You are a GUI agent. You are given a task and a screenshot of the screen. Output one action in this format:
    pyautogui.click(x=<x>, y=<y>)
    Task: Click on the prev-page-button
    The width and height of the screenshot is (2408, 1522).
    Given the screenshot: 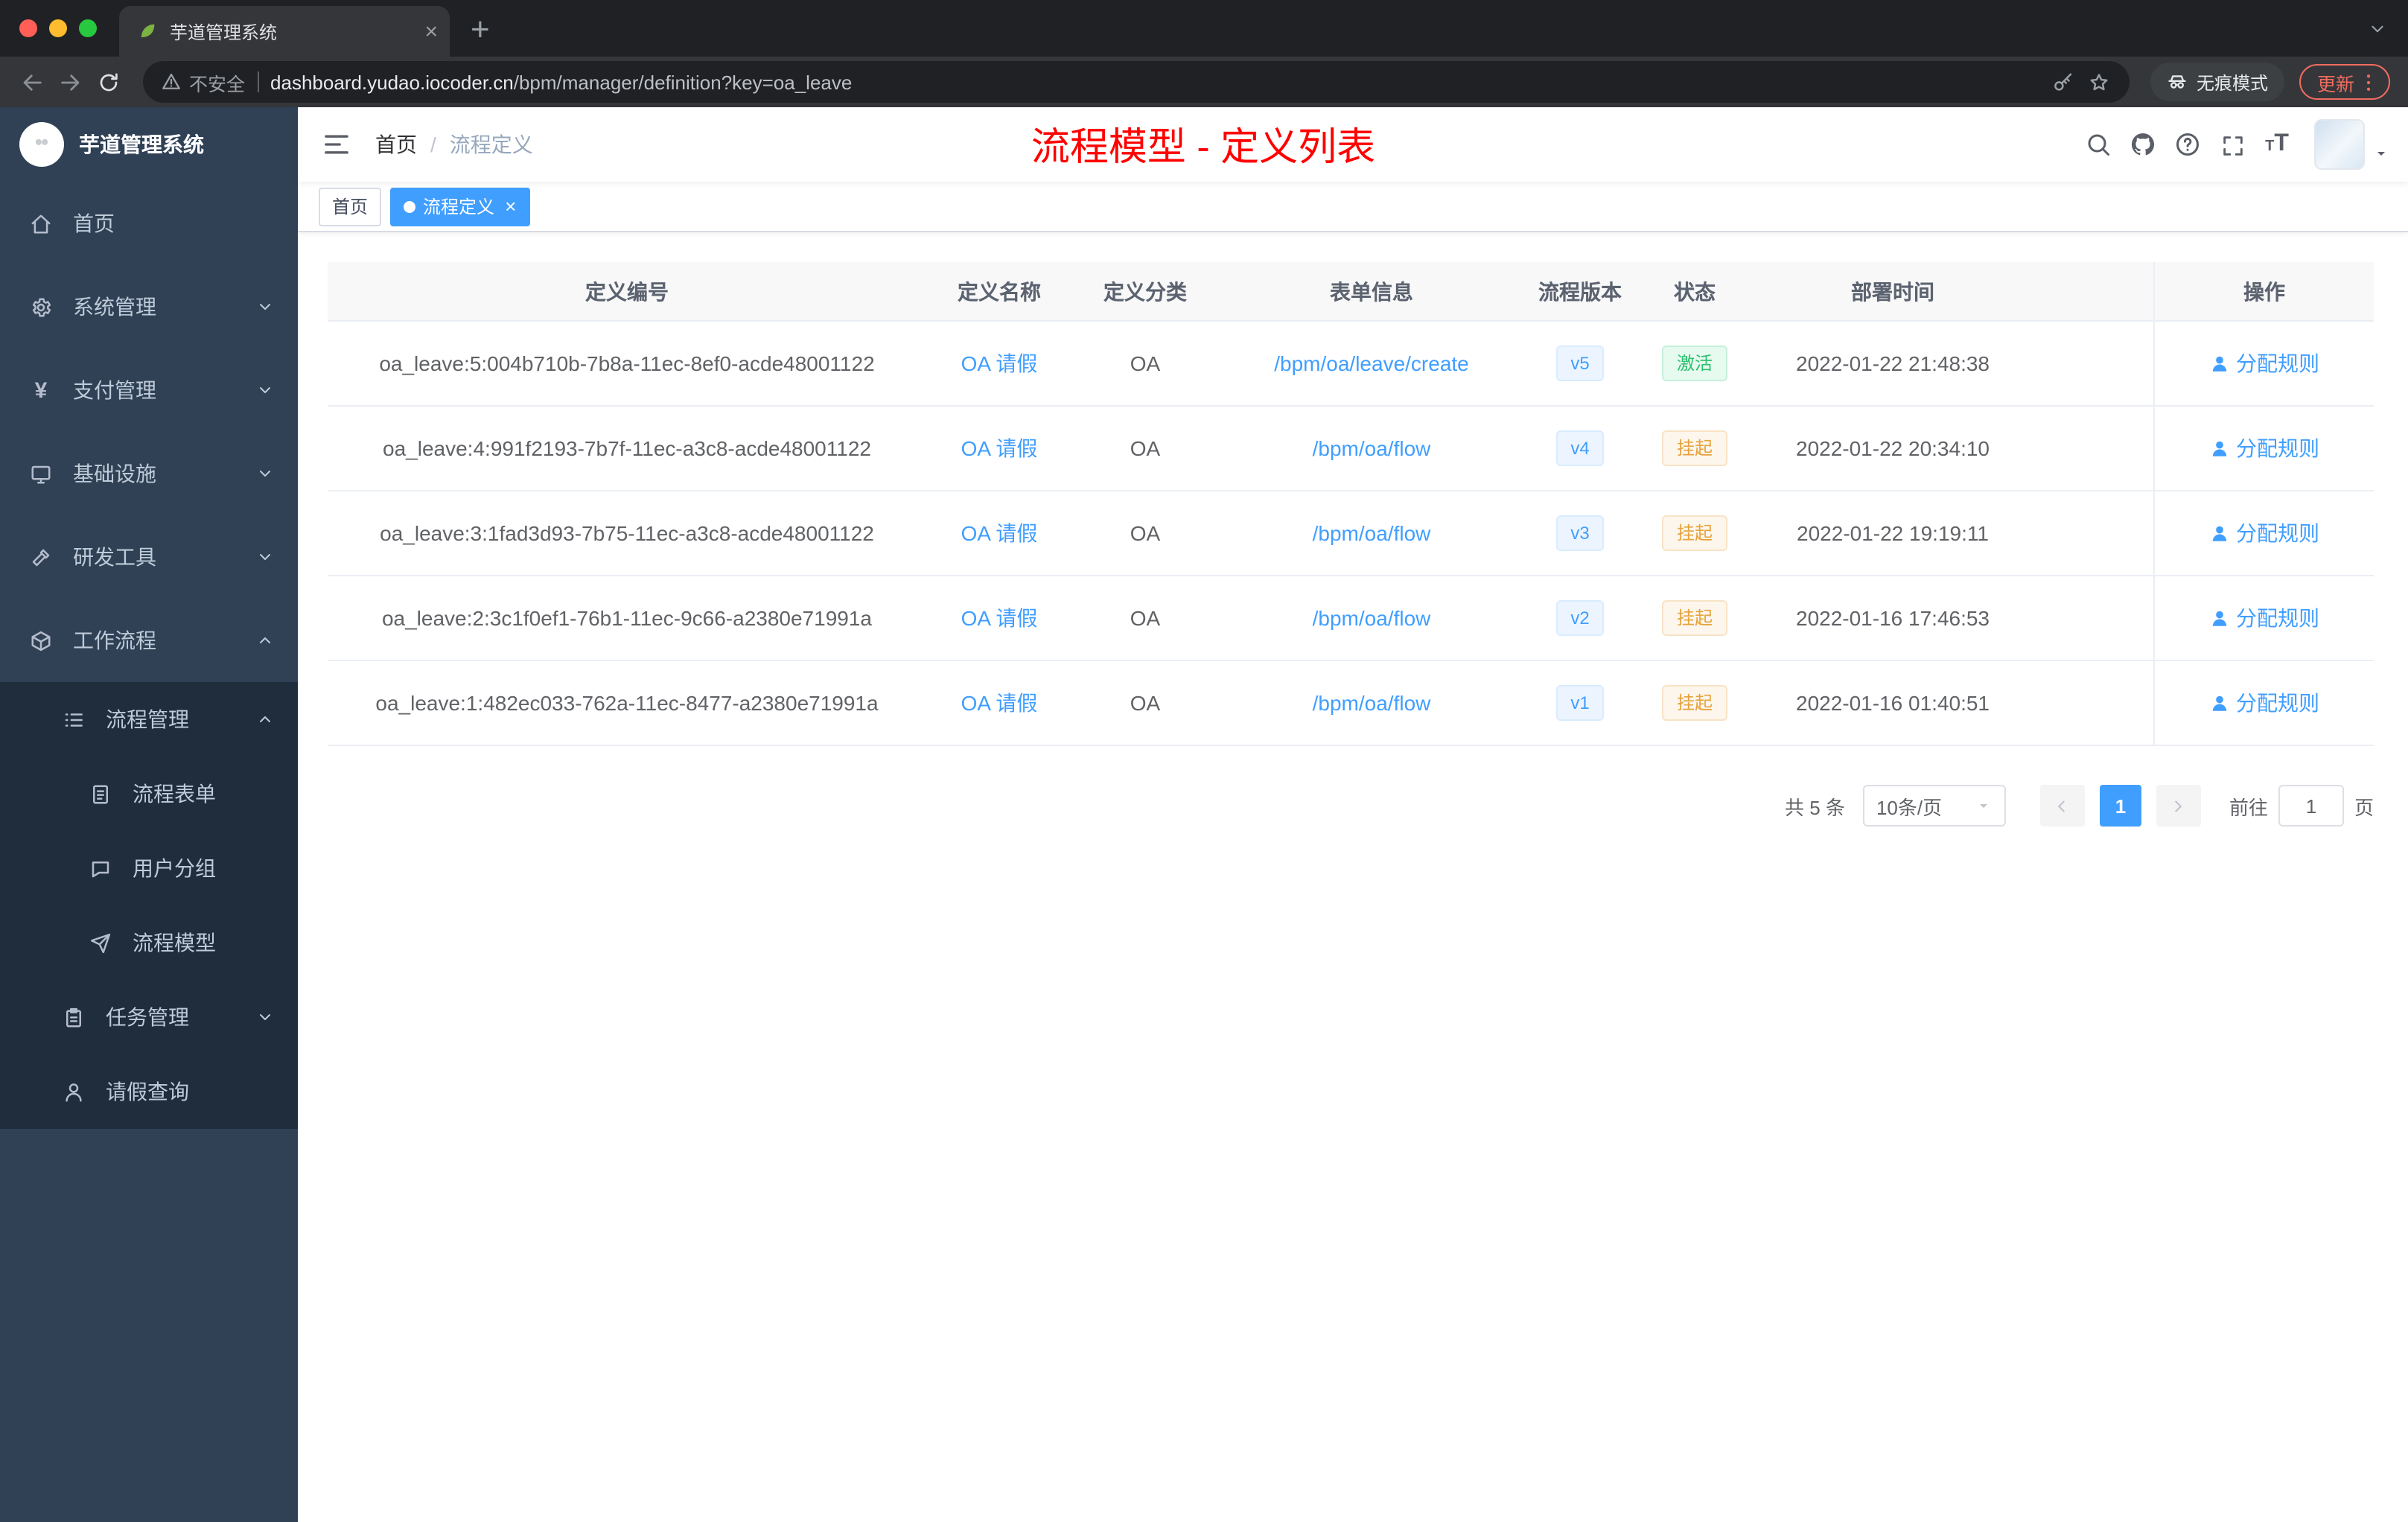 What is the action you would take?
    pyautogui.click(x=2062, y=806)
    